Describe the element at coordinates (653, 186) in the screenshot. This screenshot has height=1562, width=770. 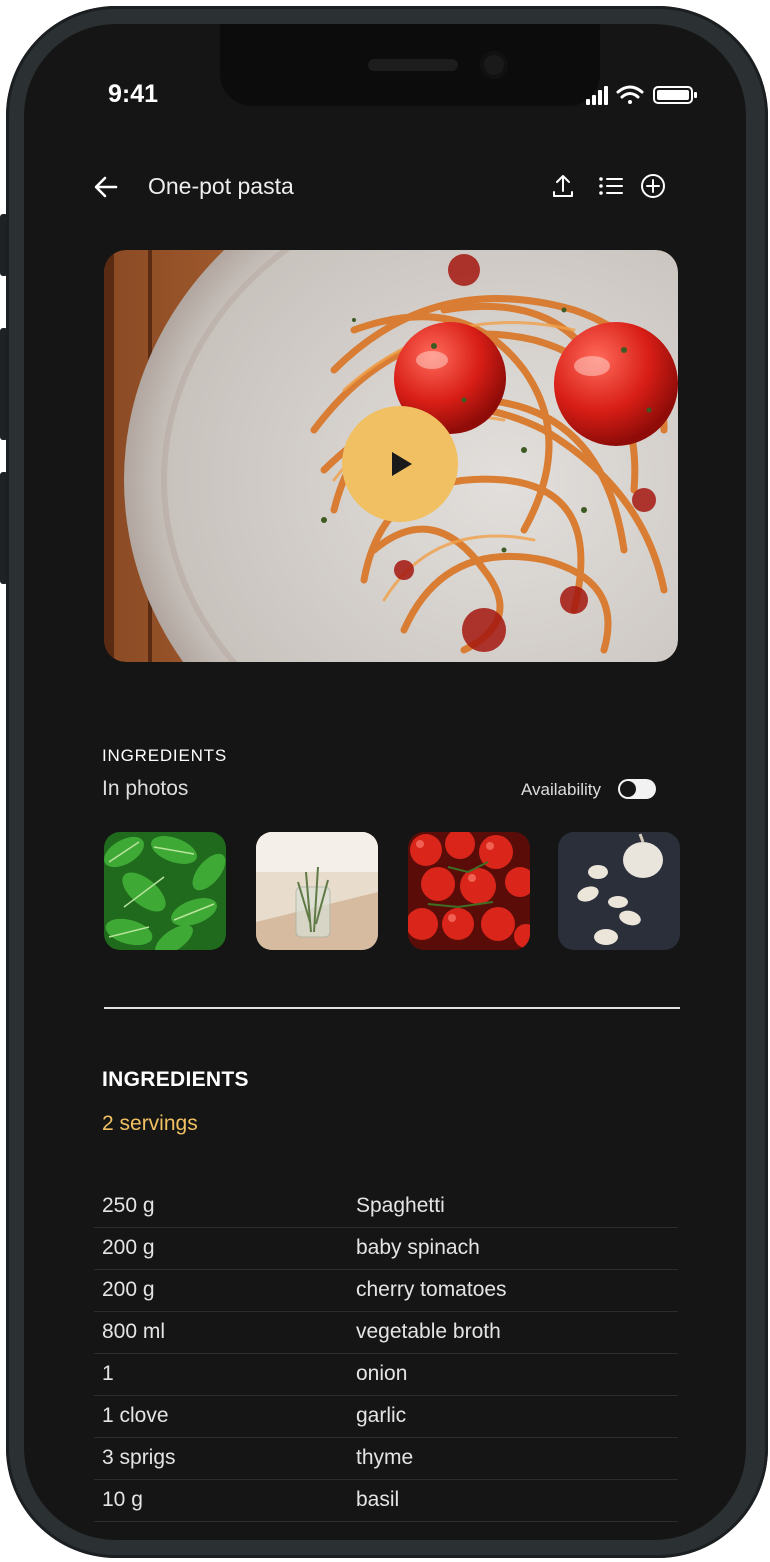
I see `add-icon` at that location.